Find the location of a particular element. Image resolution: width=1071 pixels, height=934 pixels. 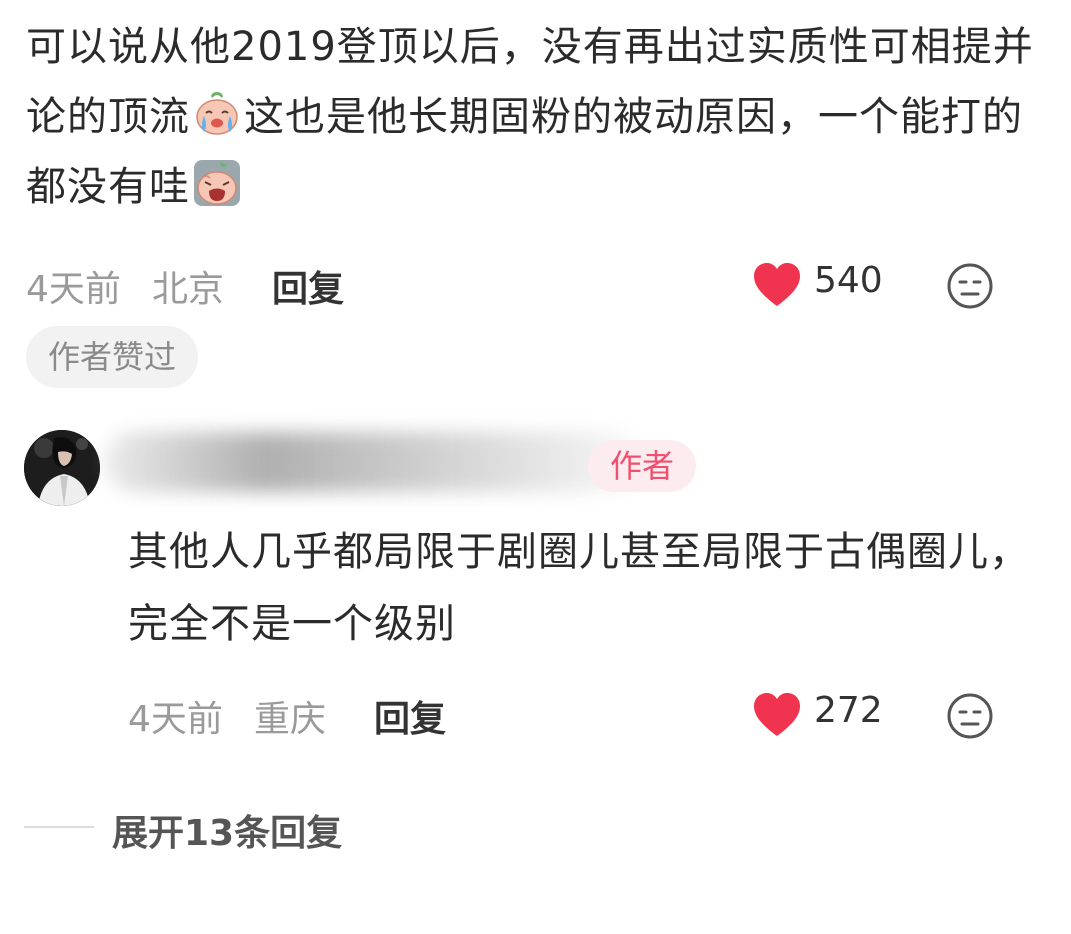

comment-reply-button: 回复 is located at coordinates (308, 286).